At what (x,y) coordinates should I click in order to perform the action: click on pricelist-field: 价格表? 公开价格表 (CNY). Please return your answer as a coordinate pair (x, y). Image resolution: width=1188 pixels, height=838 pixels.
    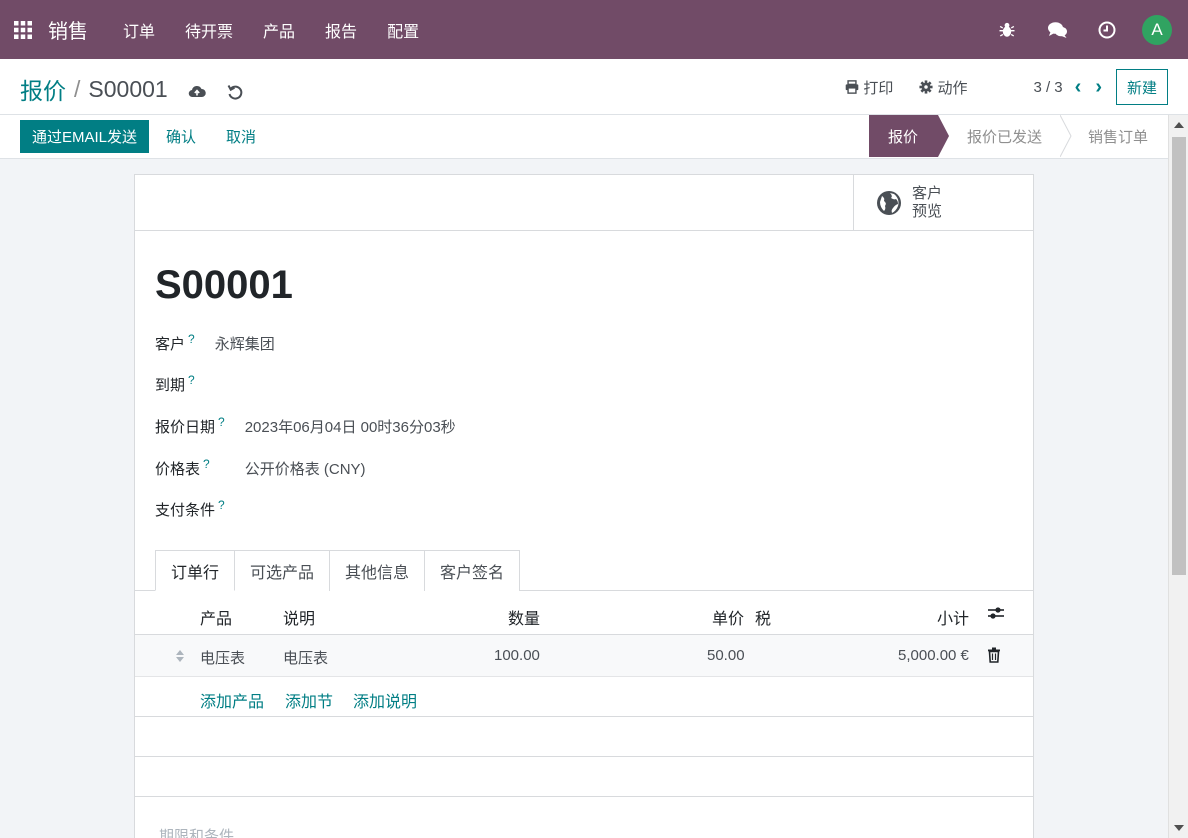
    Looking at the image, I should click on (260, 468).